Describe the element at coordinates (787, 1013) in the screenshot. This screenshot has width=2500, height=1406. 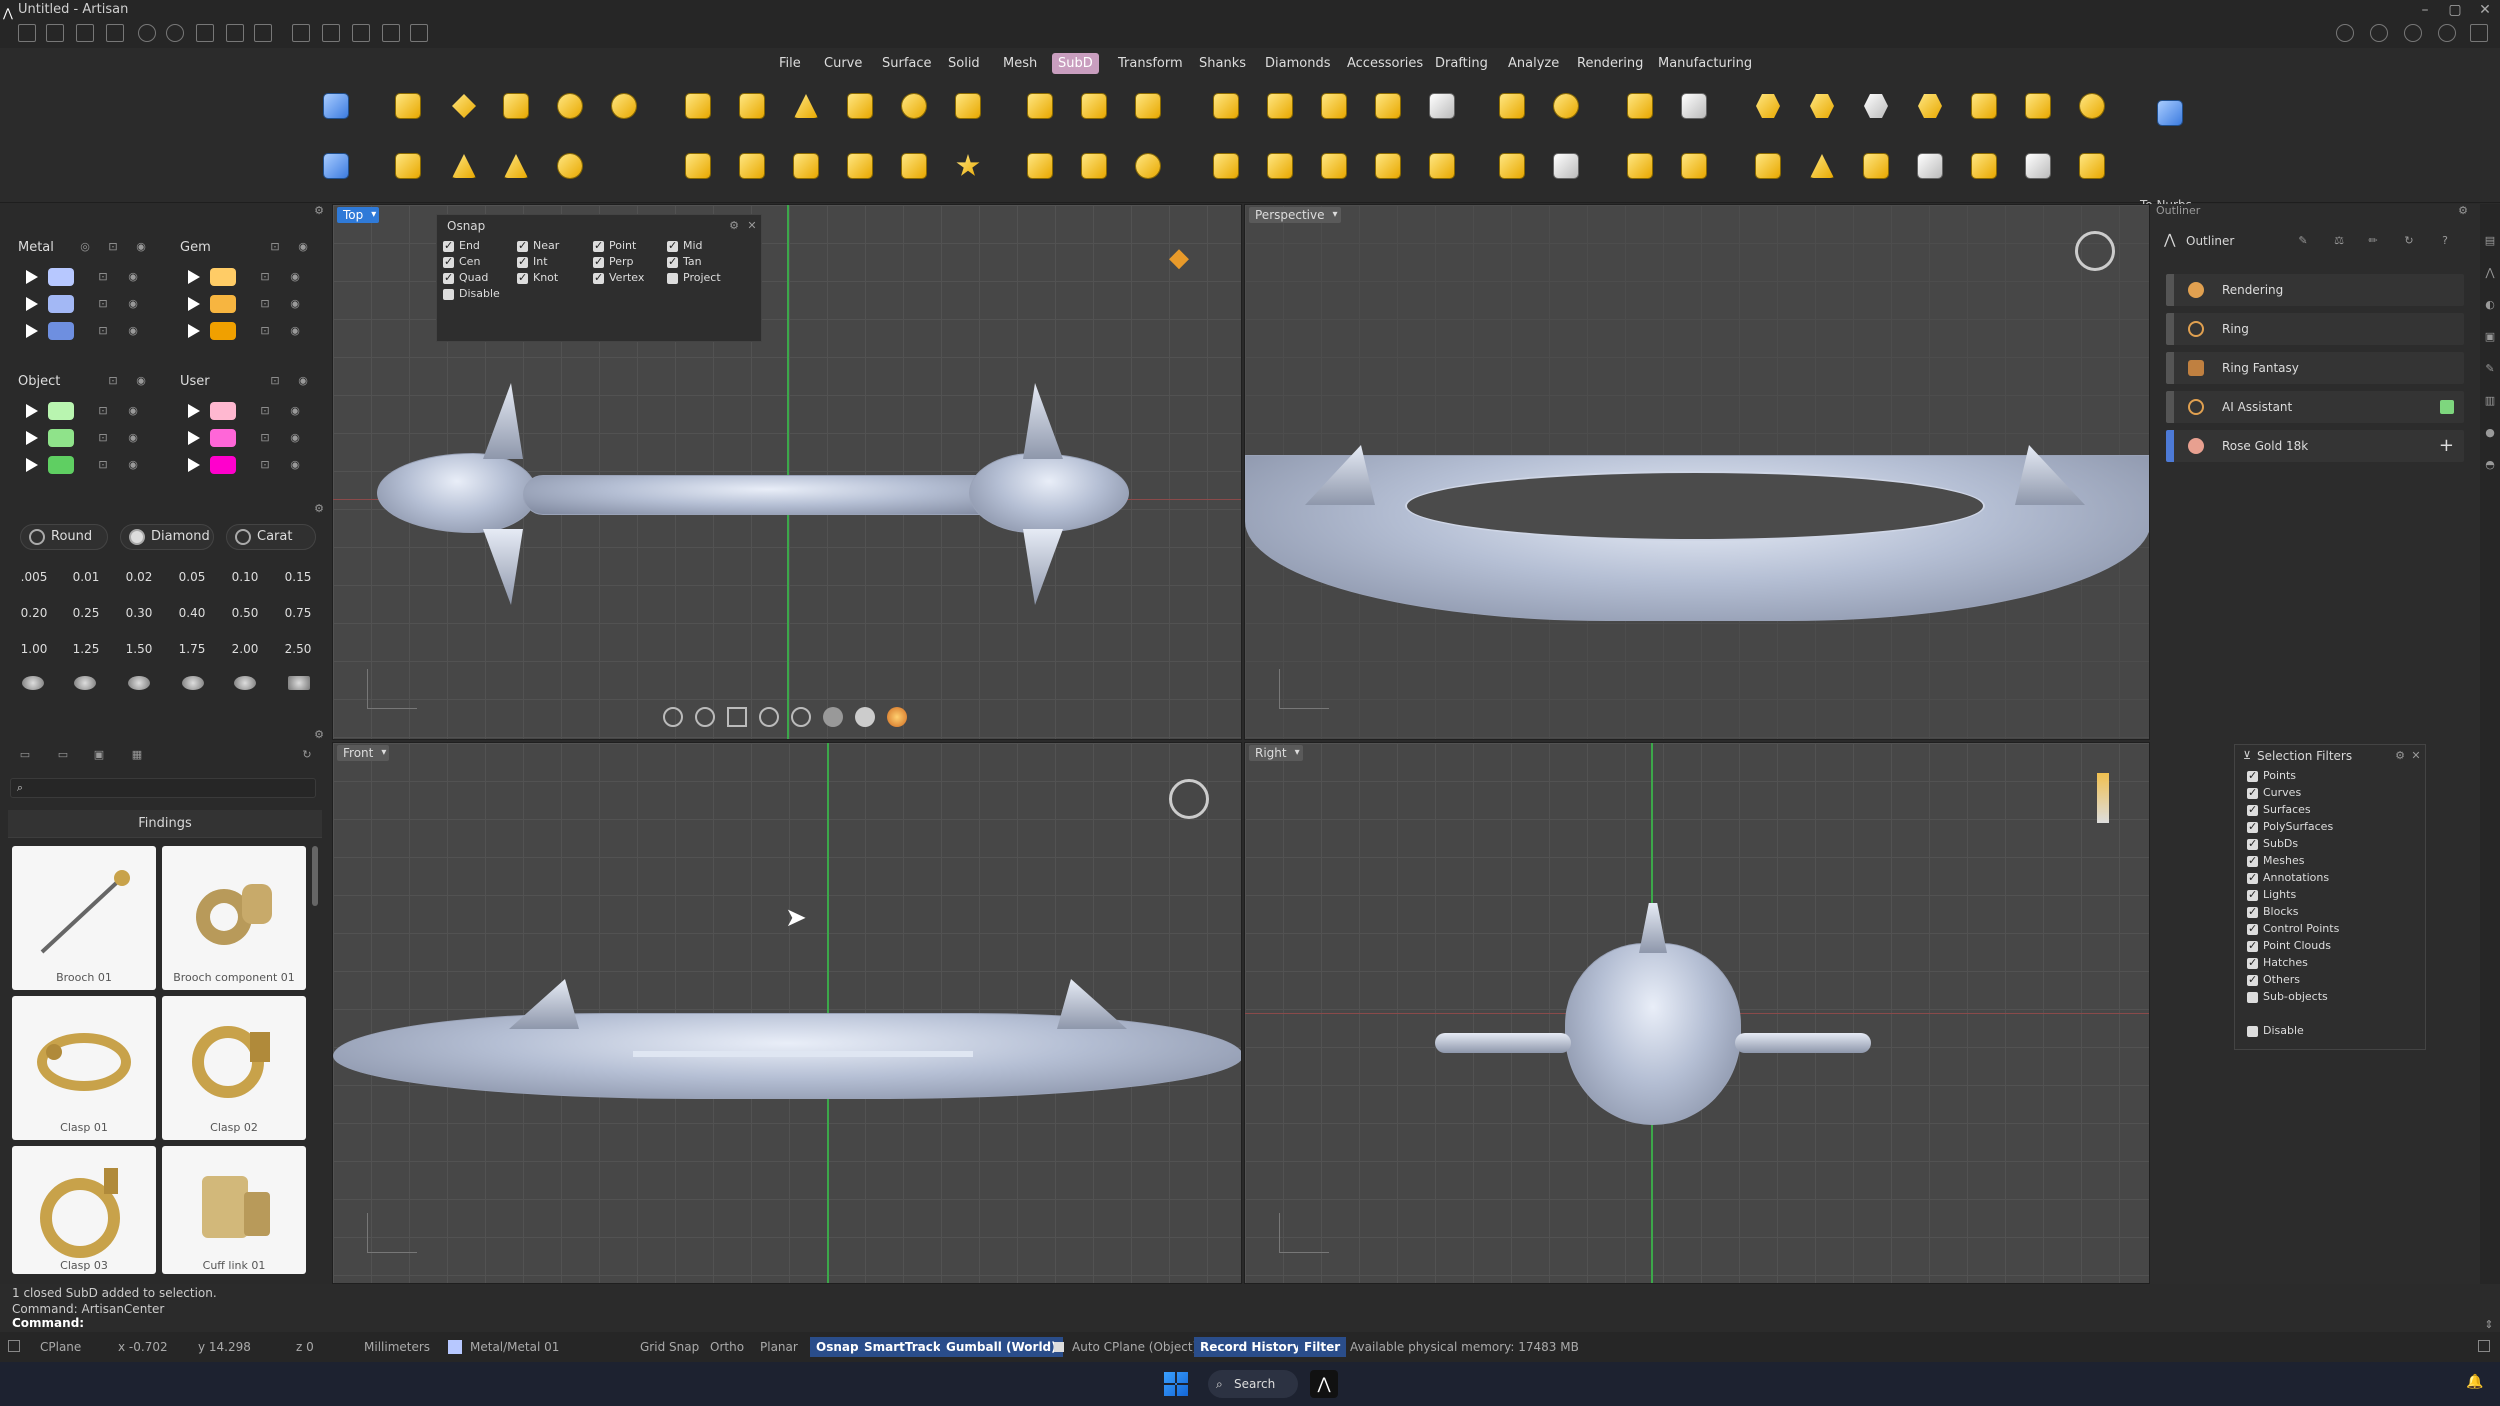
I see `viewport-front: Front ➤` at that location.